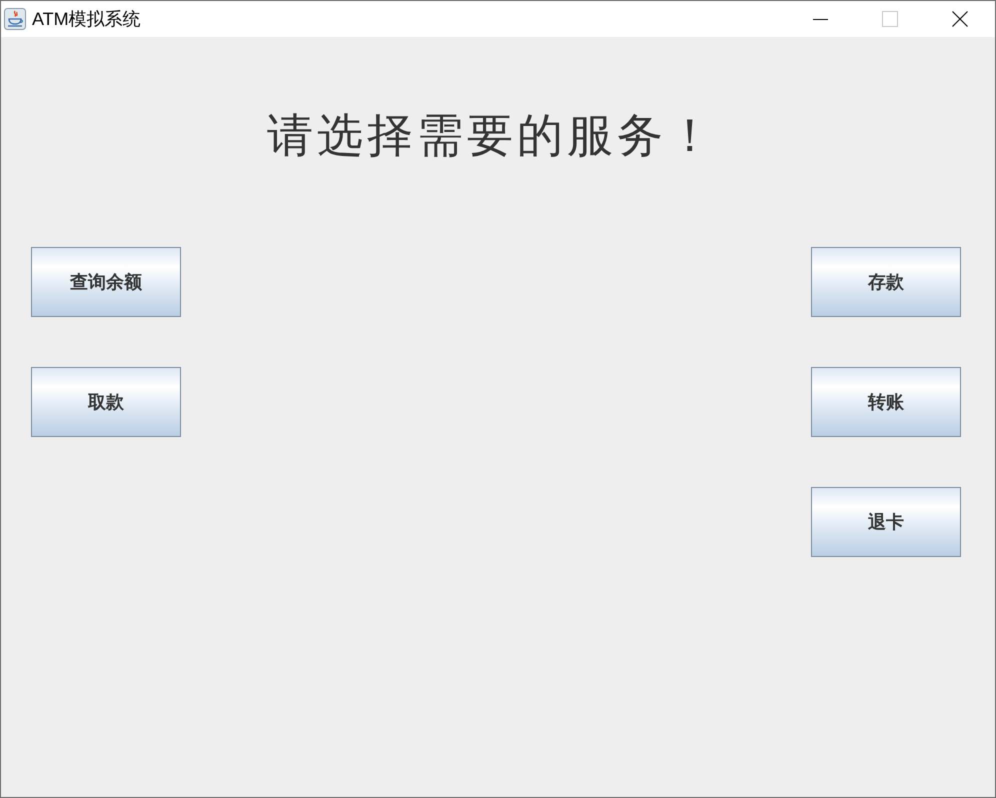 The width and height of the screenshot is (996, 798). Describe the element at coordinates (492, 135) in the screenshot. I see `heading: 请选择需要的服务！` at that location.